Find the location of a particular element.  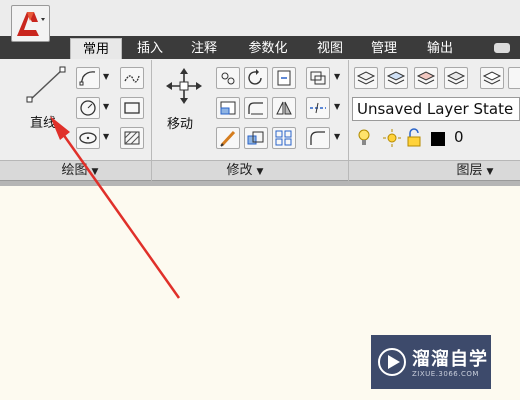

polyline-dropdown-icon: ▼ is located at coordinates (106, 76).